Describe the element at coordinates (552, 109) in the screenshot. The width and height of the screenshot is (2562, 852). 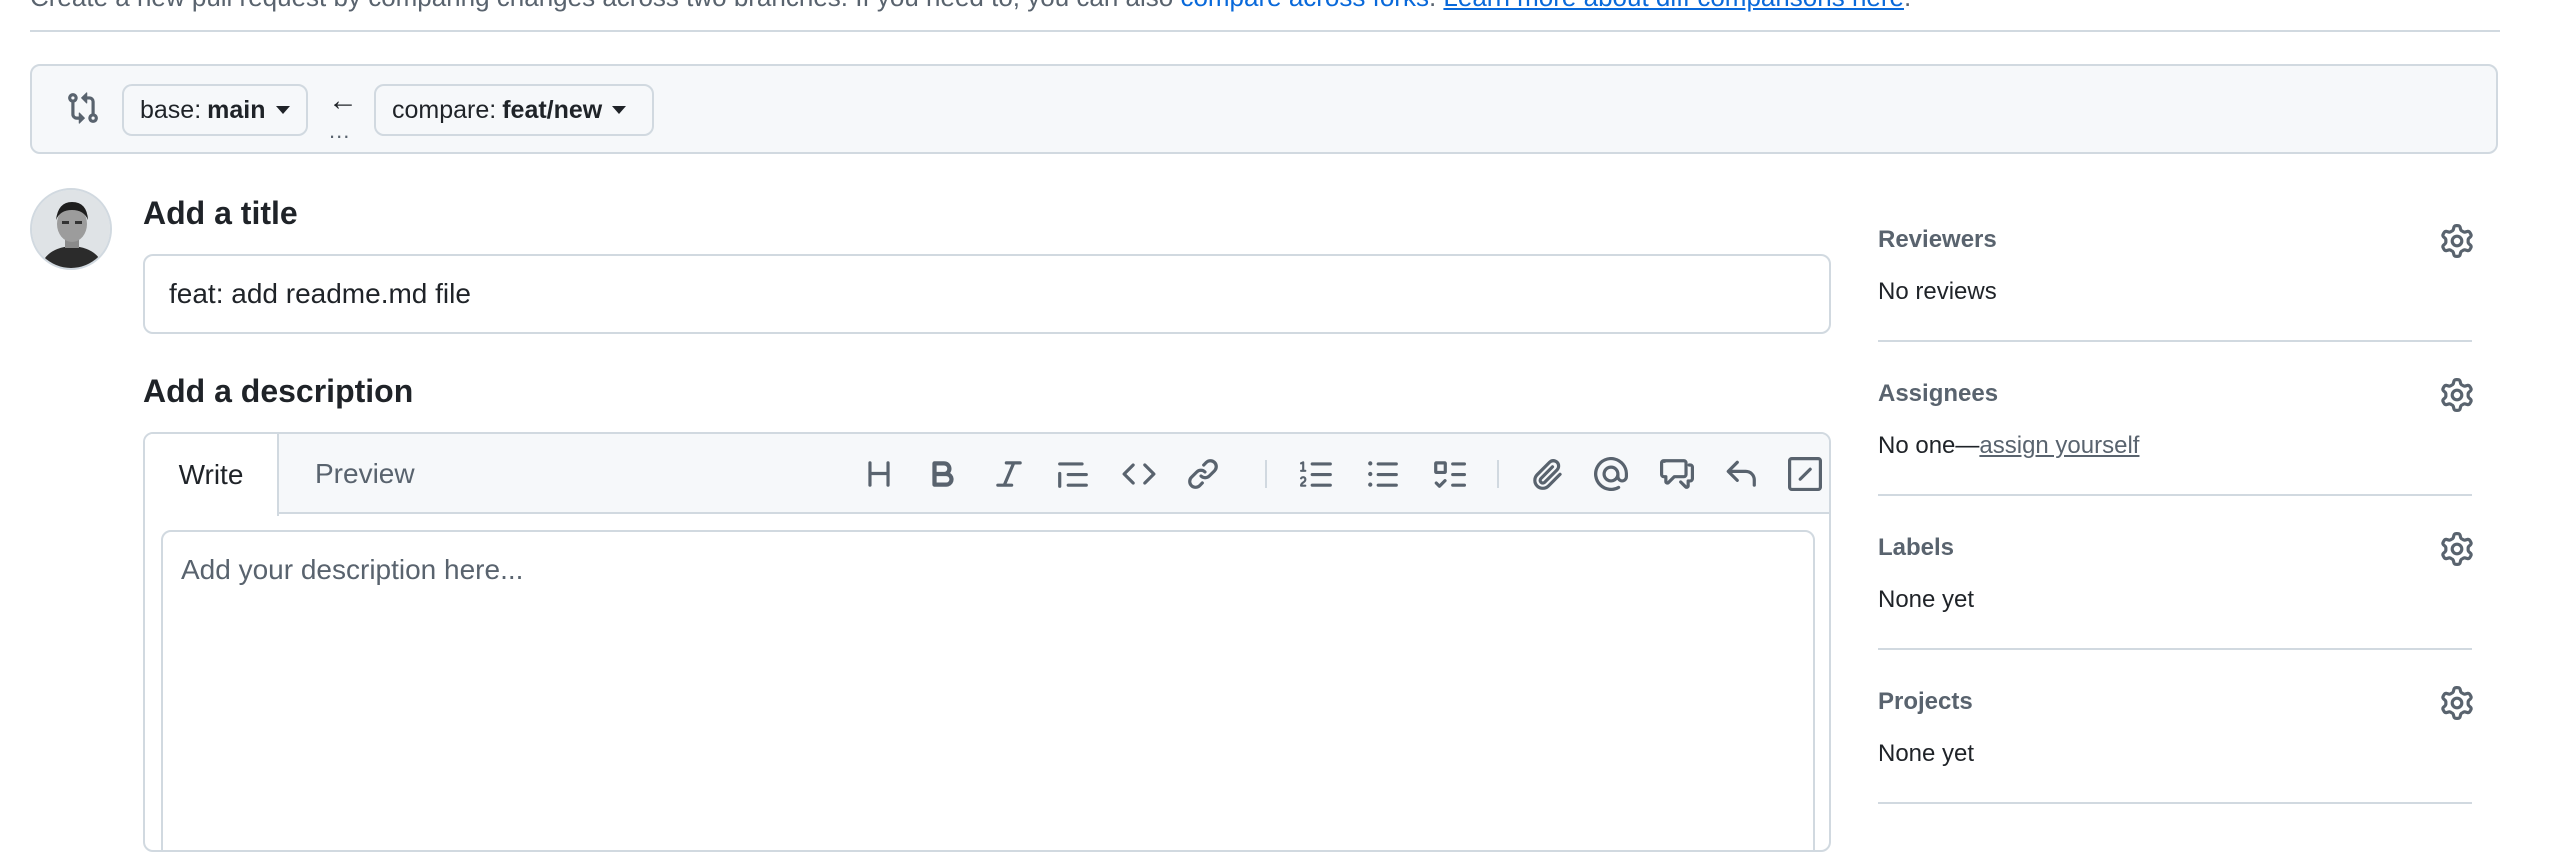
I see `compare-branch-value: feat/new` at that location.